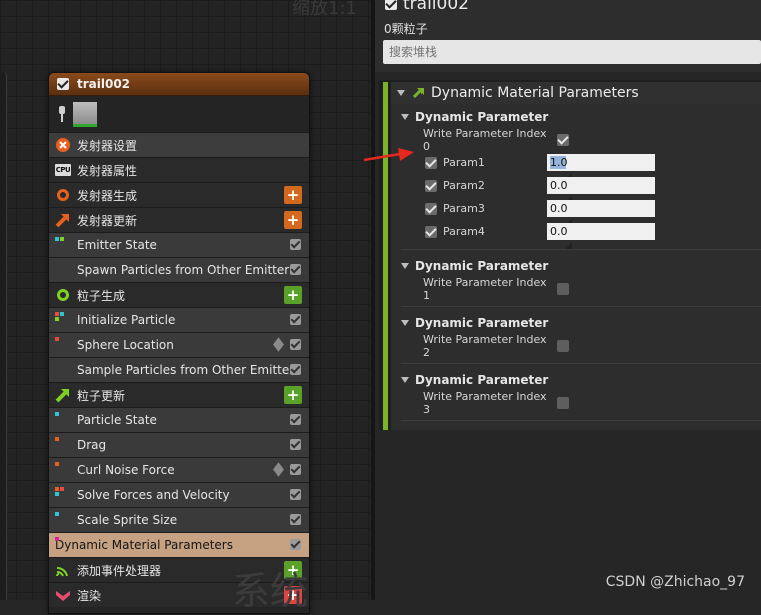 This screenshot has height=615, width=761. Describe the element at coordinates (179, 394) in the screenshot. I see `stage-row: 粒子更新 +` at that location.